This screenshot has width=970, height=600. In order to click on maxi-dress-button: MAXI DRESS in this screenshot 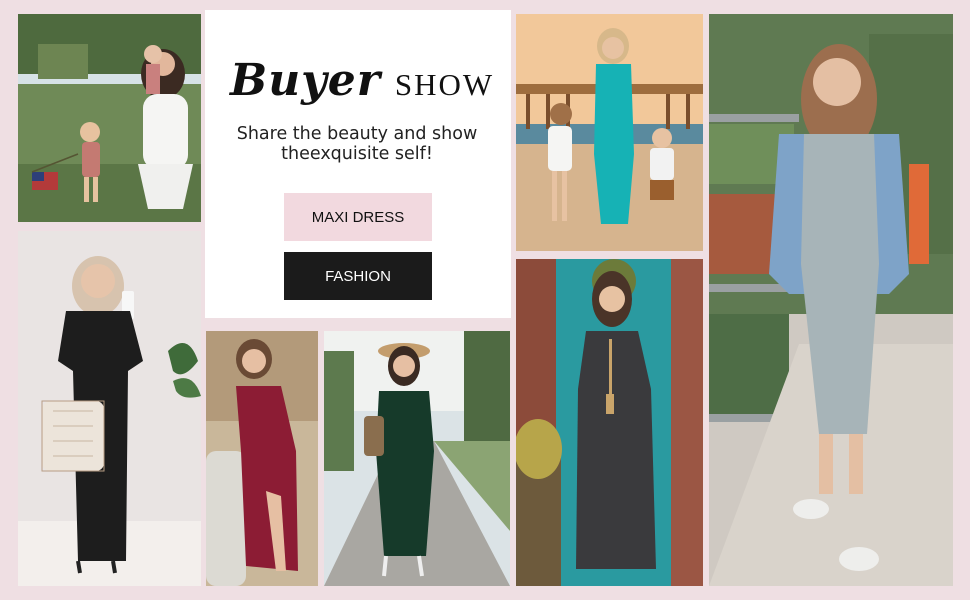, I will do `click(358, 217)`.